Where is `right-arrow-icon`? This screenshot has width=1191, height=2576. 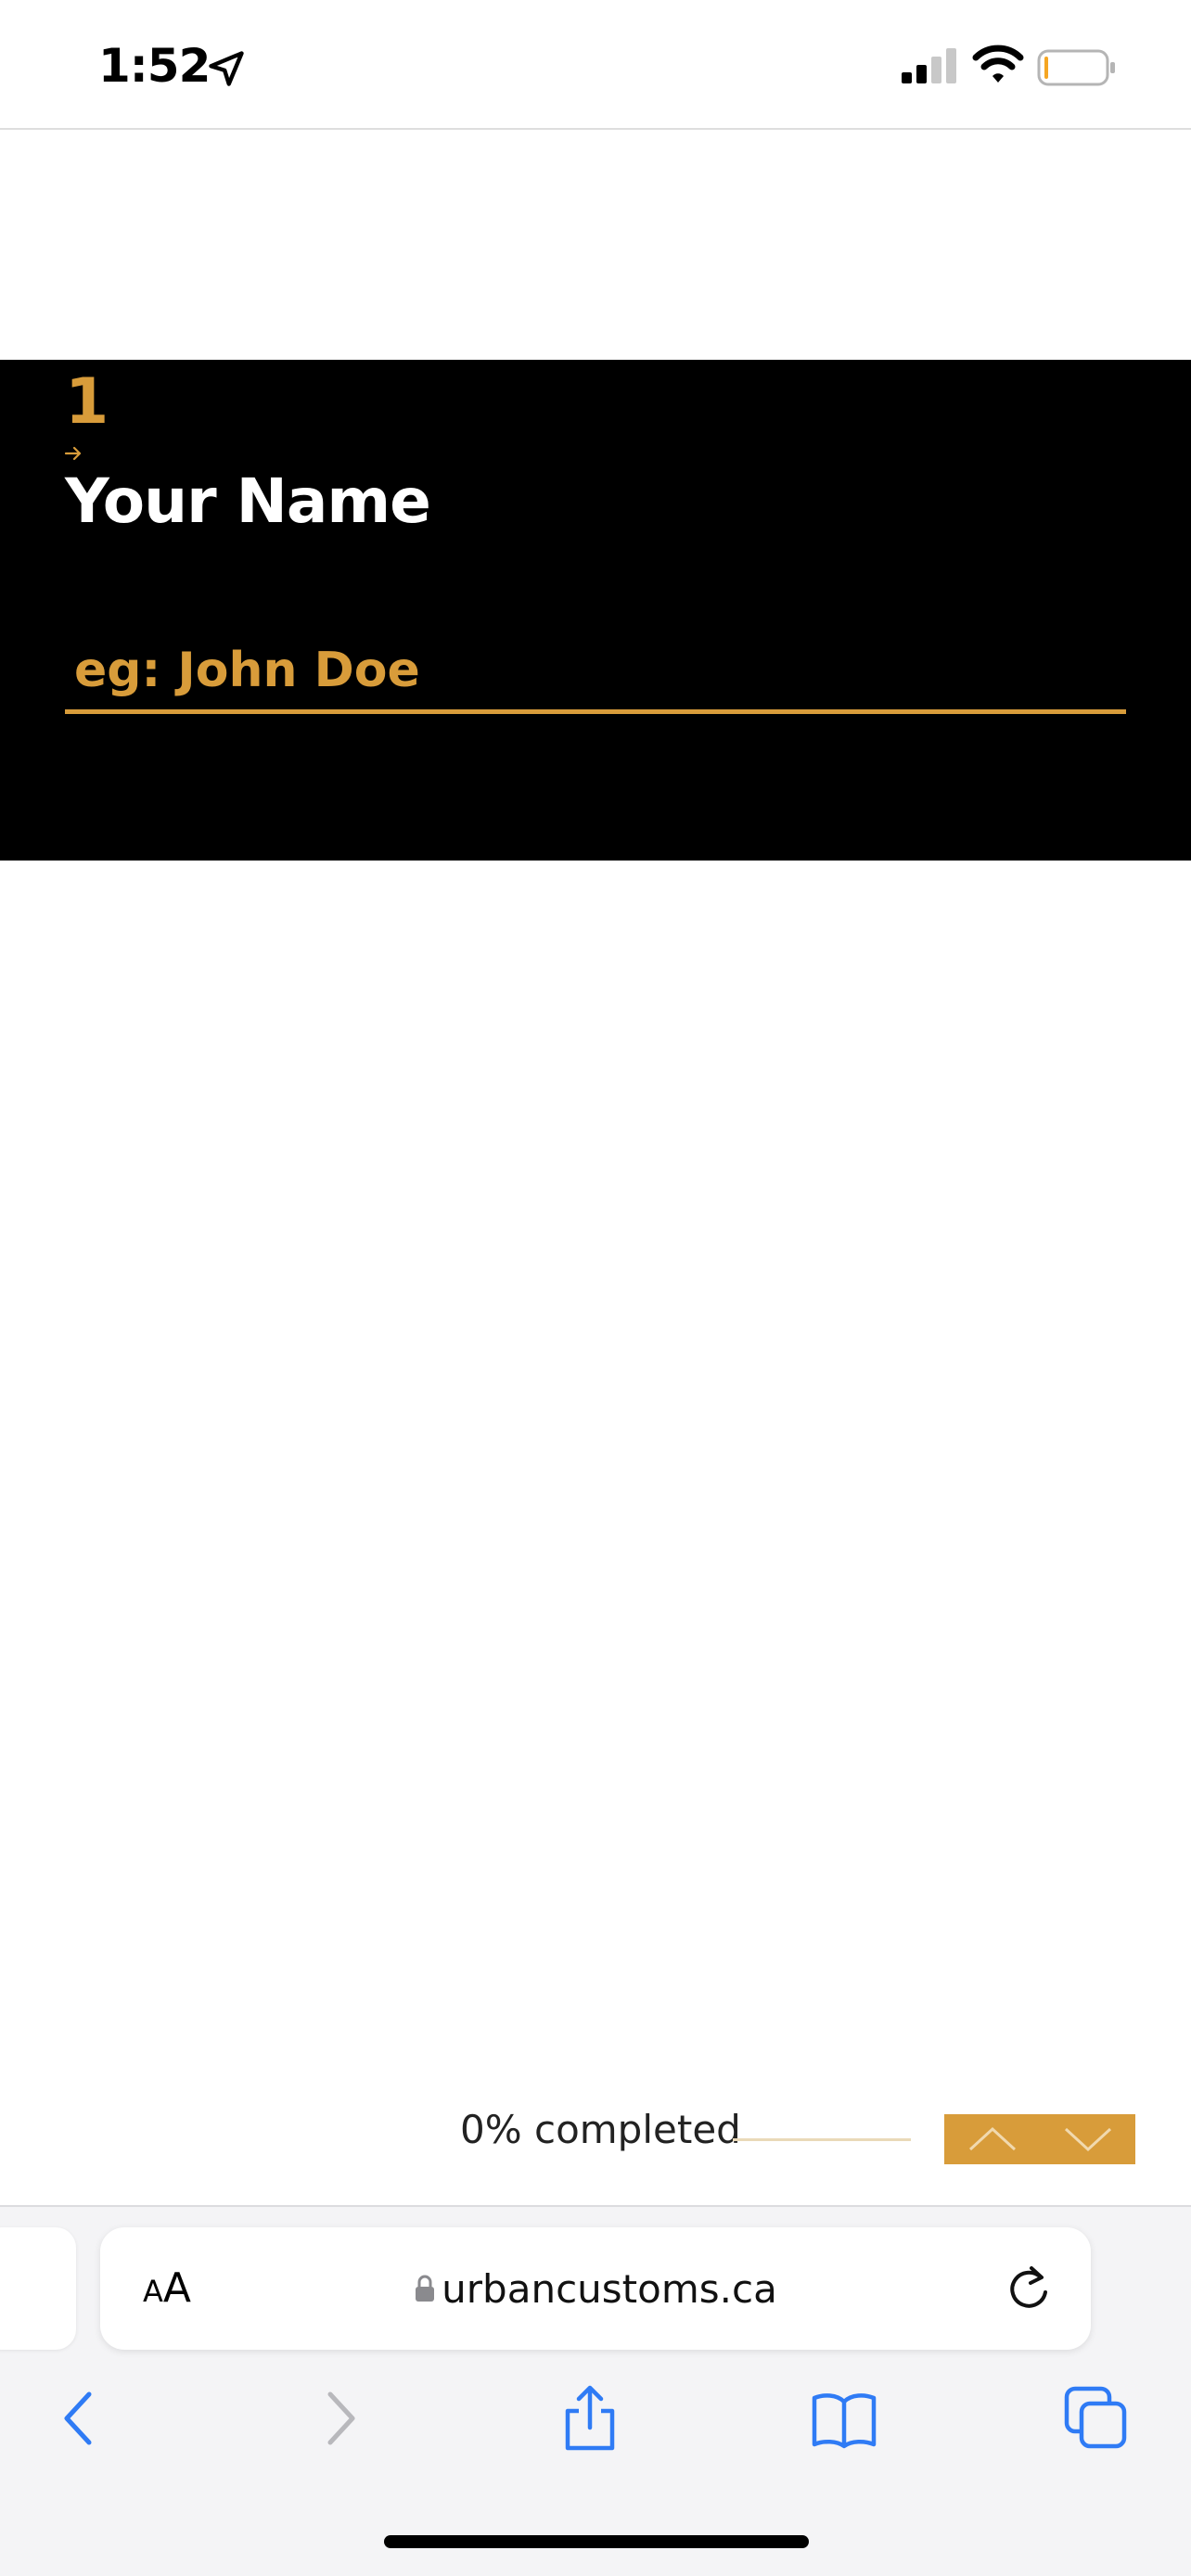
right-arrow-icon is located at coordinates (73, 453).